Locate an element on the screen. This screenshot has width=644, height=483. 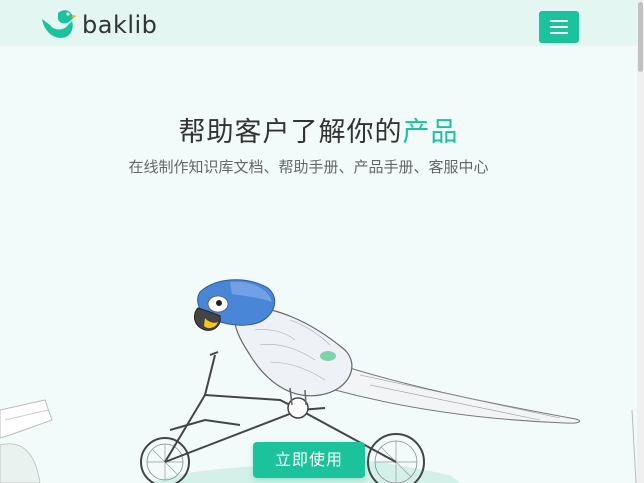
hero-title: 帮助客户了解你的产品 is located at coordinates (318, 129).